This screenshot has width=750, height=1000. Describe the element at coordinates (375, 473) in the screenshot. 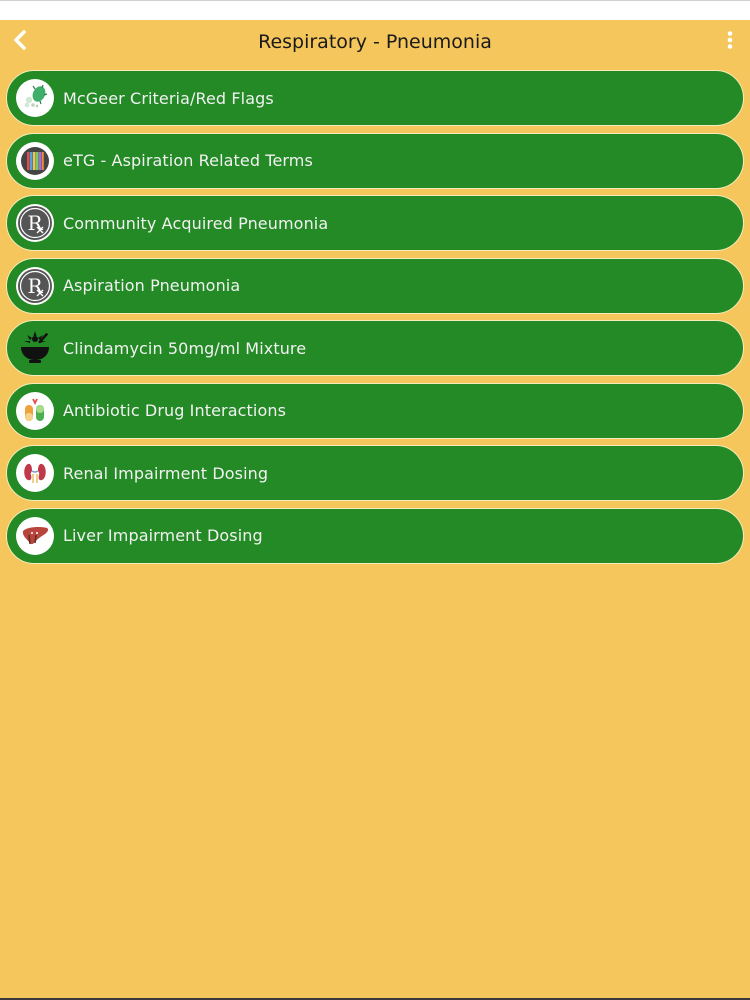

I see `list-item-renal-impairment: Renal Impairment Dosing` at that location.